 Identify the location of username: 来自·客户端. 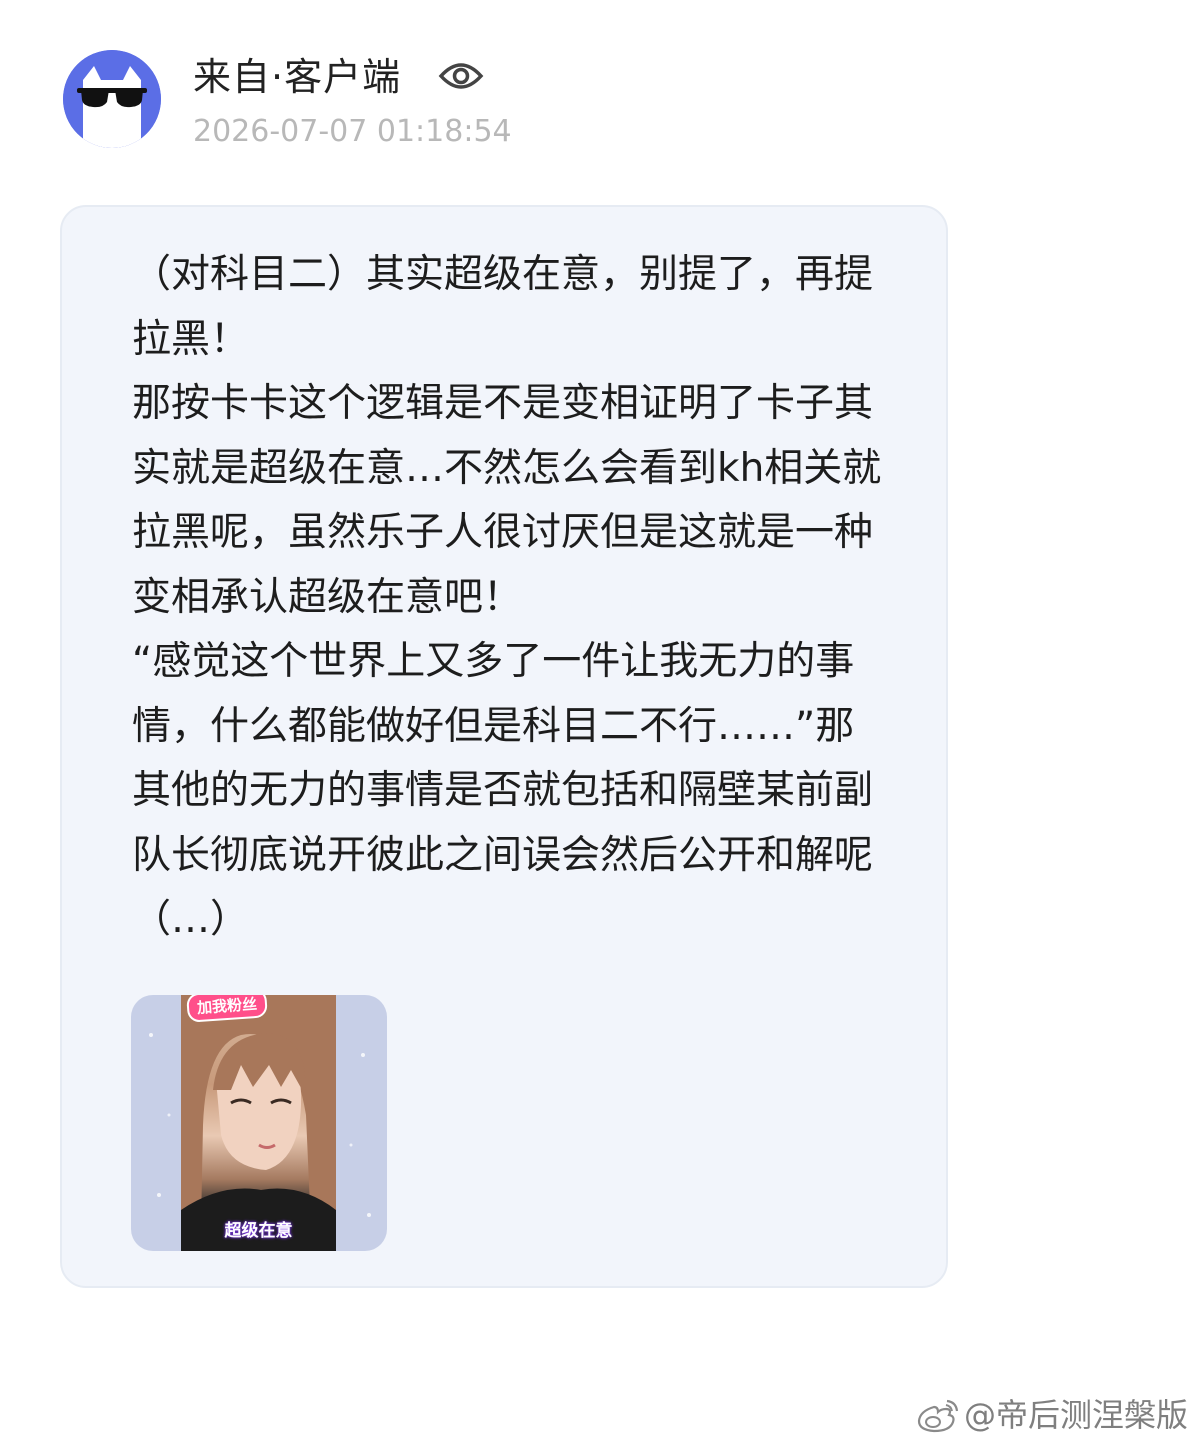
(297, 77).